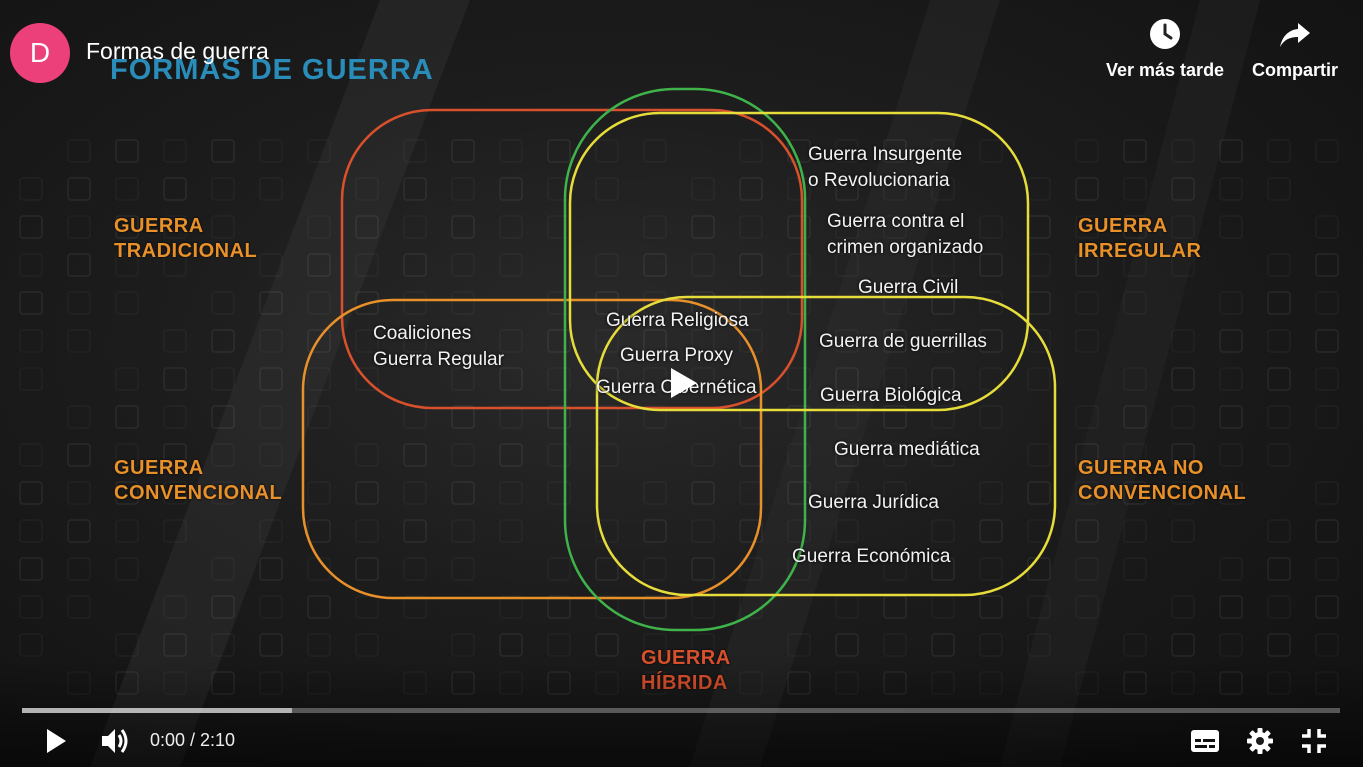  I want to click on subtitles-button, so click(1205, 741).